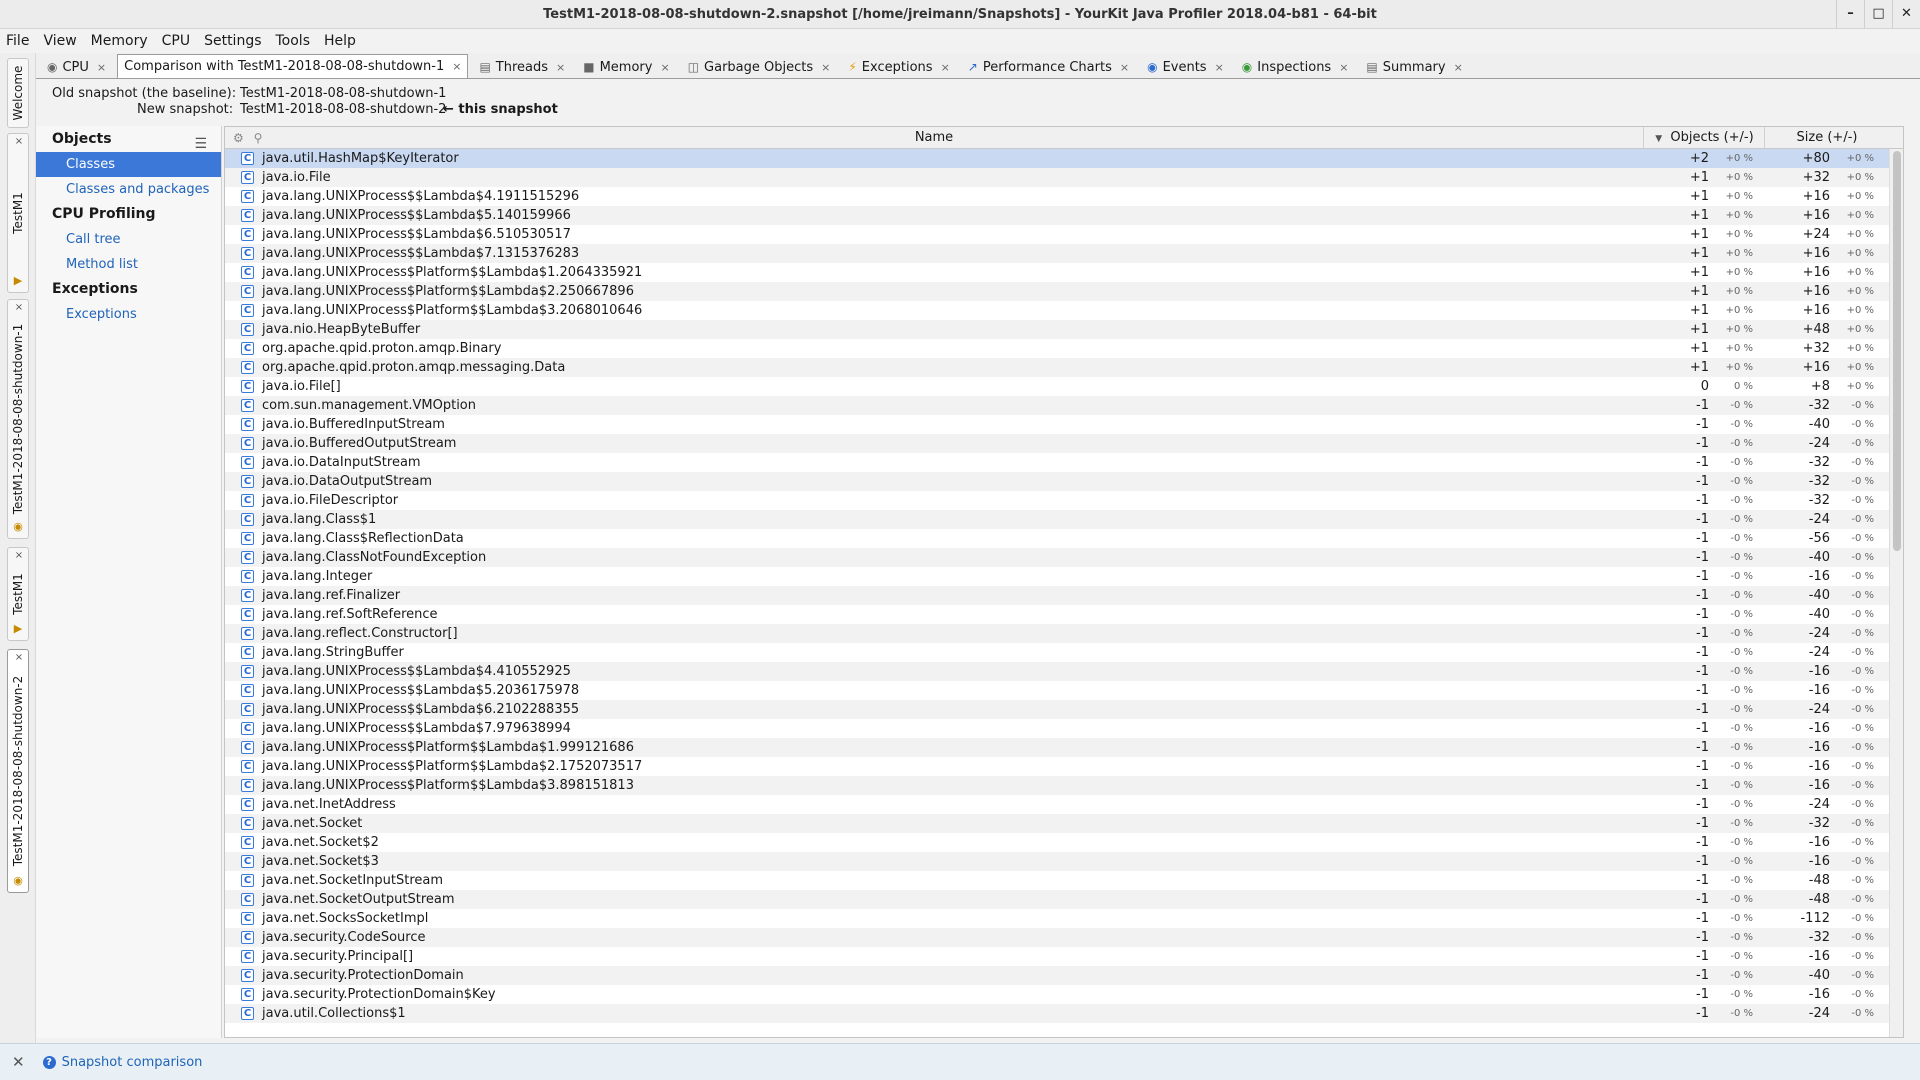 The width and height of the screenshot is (1920, 1080). What do you see at coordinates (626, 67) in the screenshot?
I see `tab-memory: ■ Memory ×` at bounding box center [626, 67].